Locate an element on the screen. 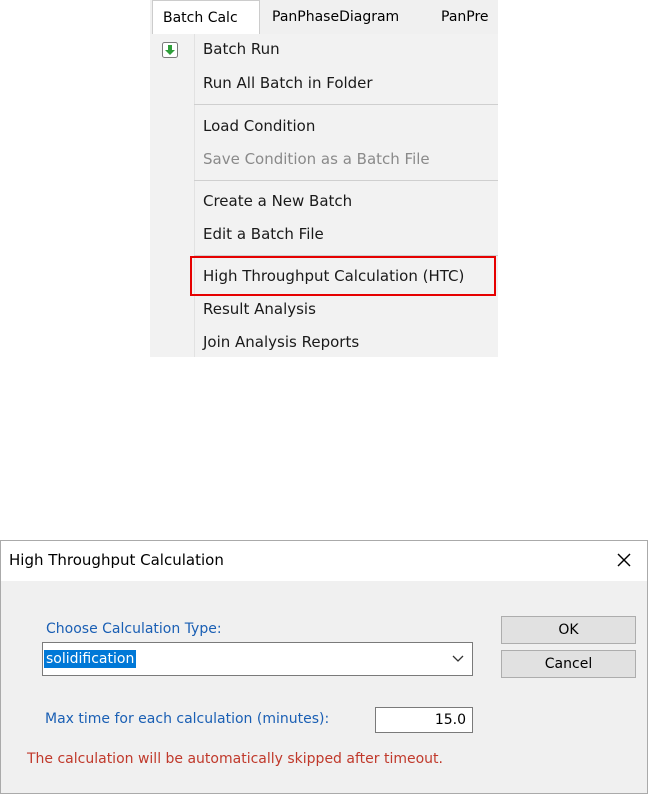 The image size is (648, 794). tab-panpre: PanPre is located at coordinates (469, 17).